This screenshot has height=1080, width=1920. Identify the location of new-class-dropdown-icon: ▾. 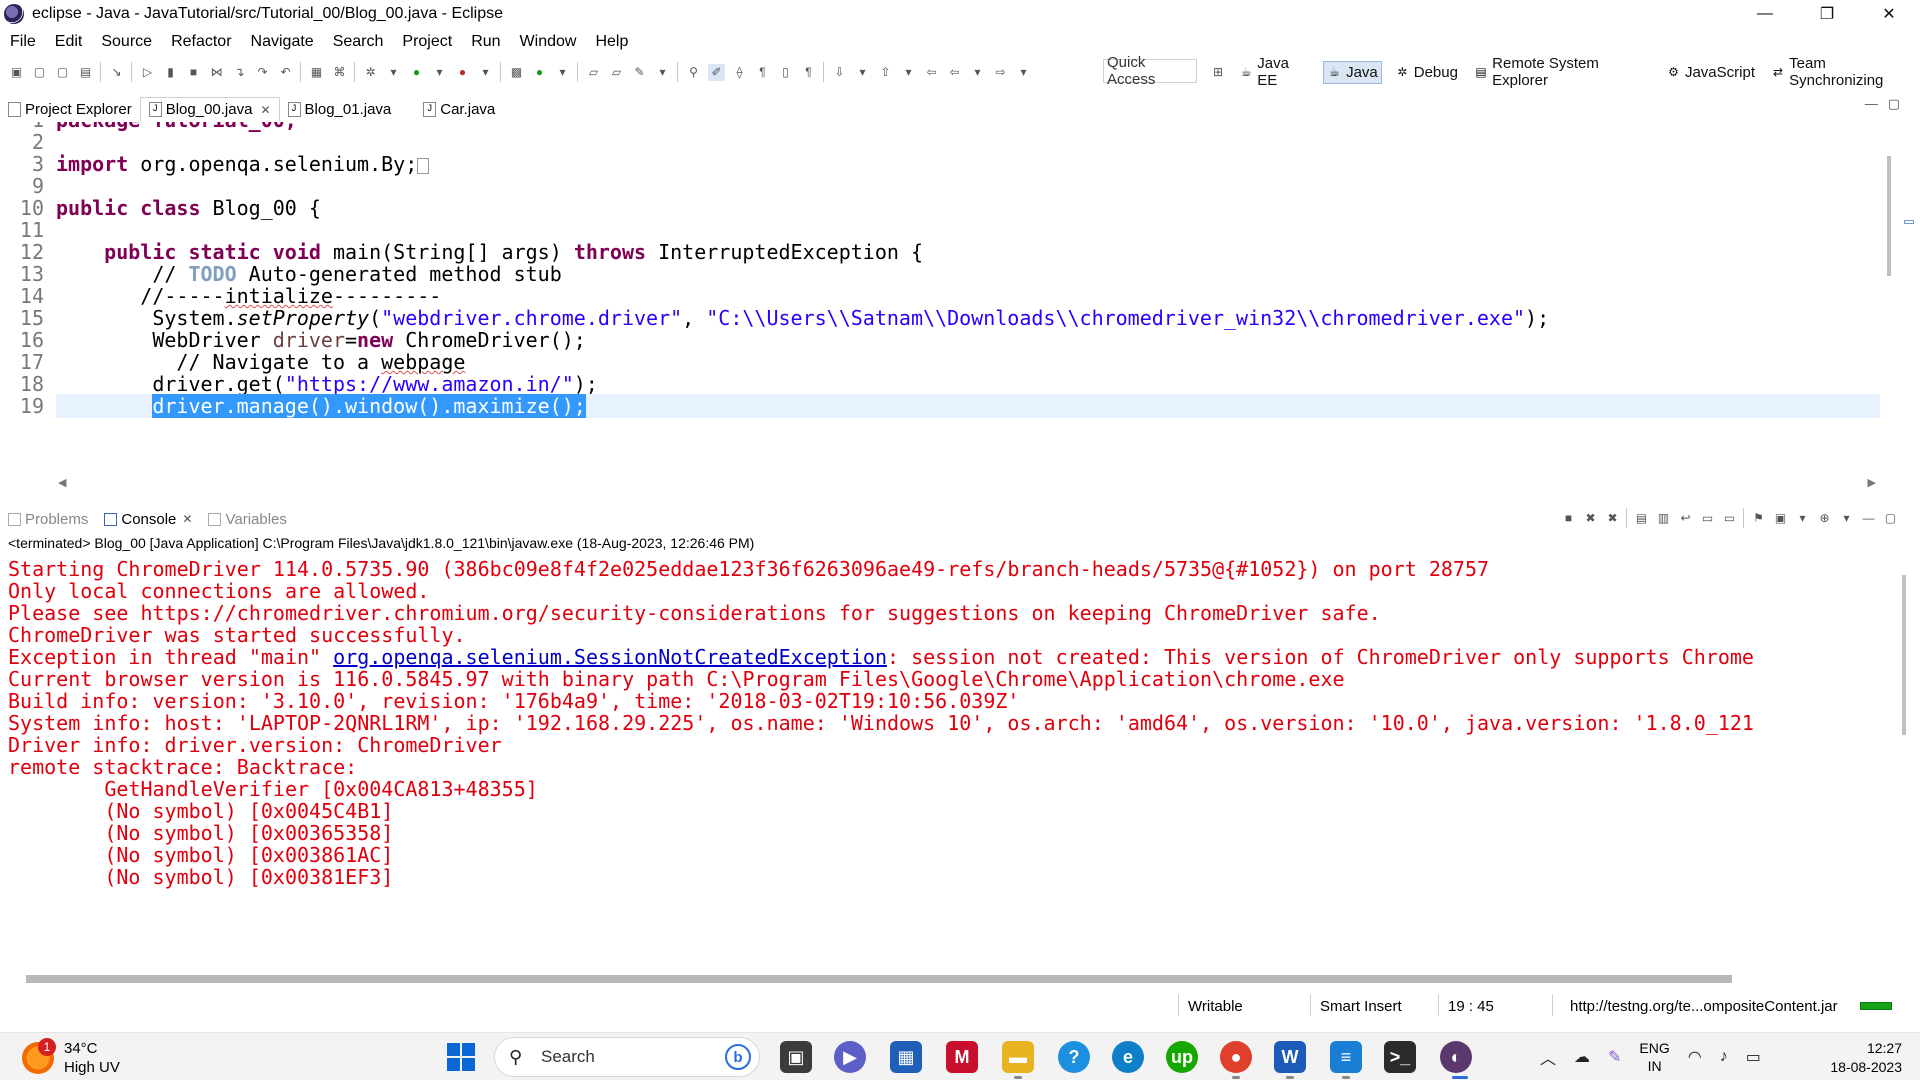
(562, 72).